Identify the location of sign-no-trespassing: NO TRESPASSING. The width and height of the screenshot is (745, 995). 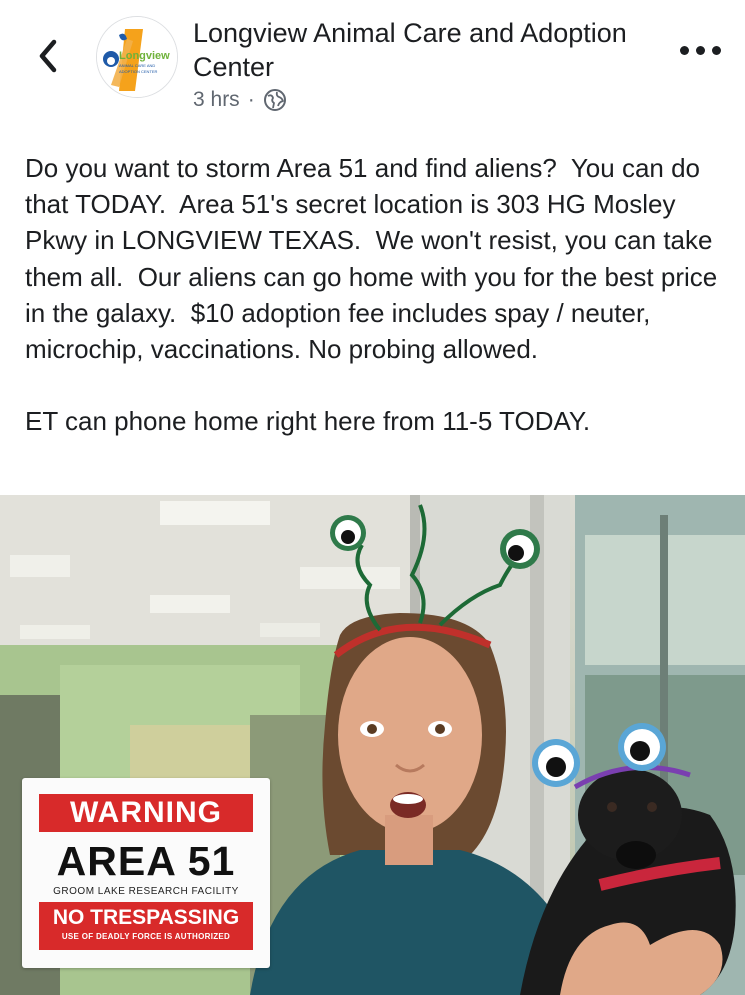
(146, 917).